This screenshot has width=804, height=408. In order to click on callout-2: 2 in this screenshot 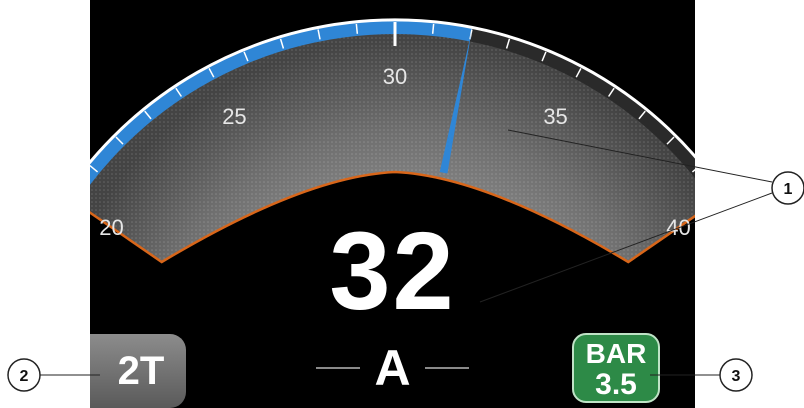, I will do `click(24, 375)`.